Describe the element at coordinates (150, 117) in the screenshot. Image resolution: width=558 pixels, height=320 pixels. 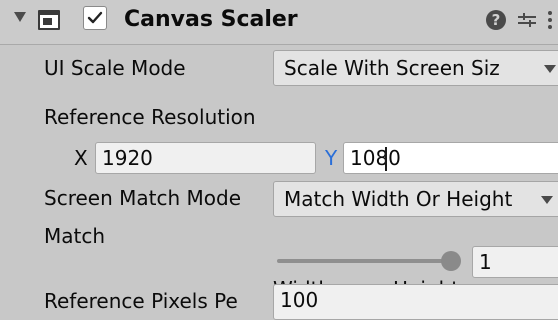
I see `reference-resolution-label: Reference Resolution` at that location.